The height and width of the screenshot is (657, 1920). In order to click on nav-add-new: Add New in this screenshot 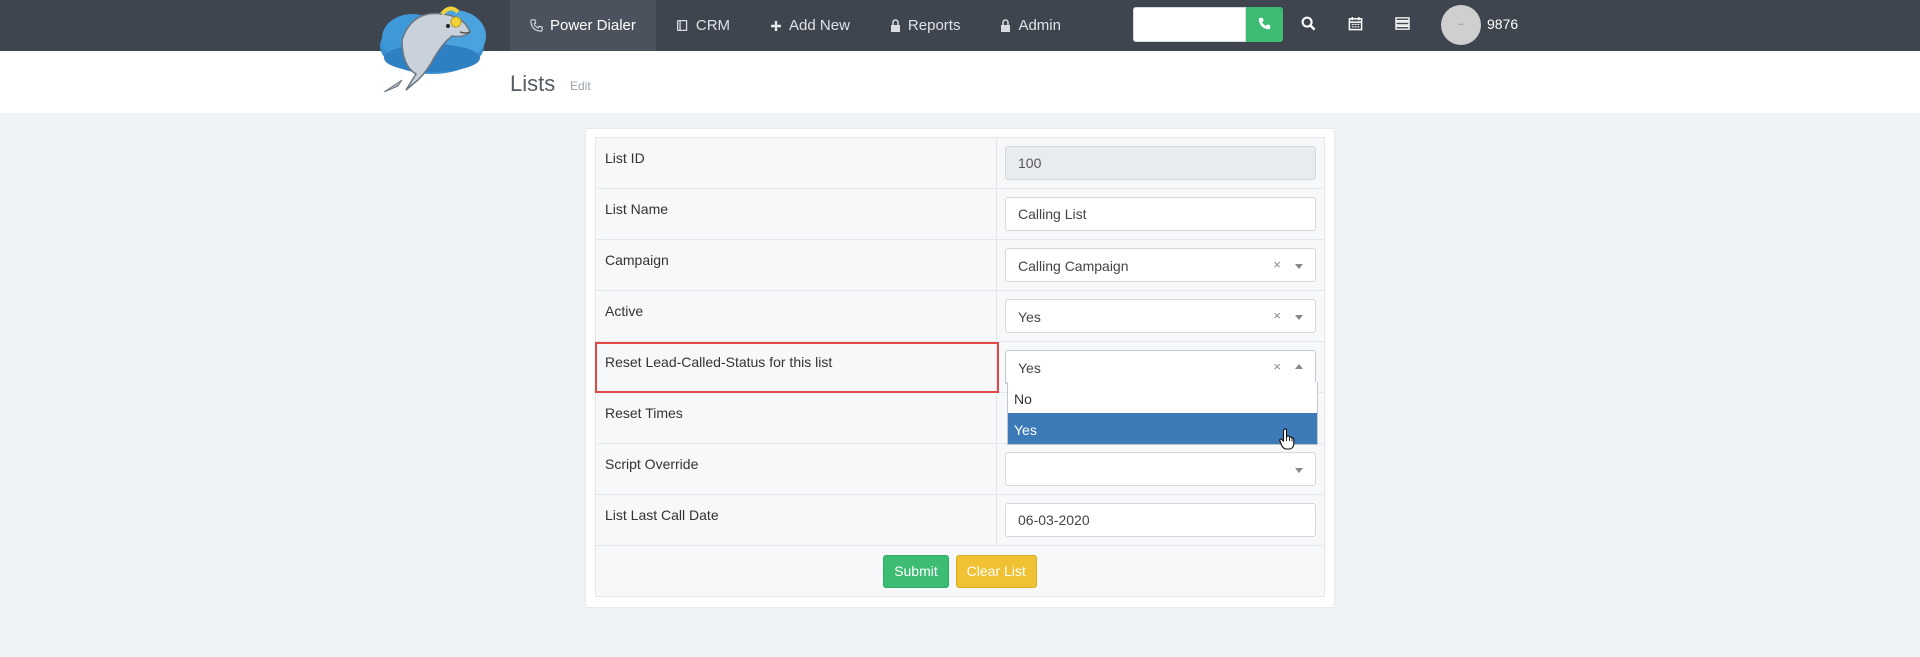, I will do `click(810, 25)`.